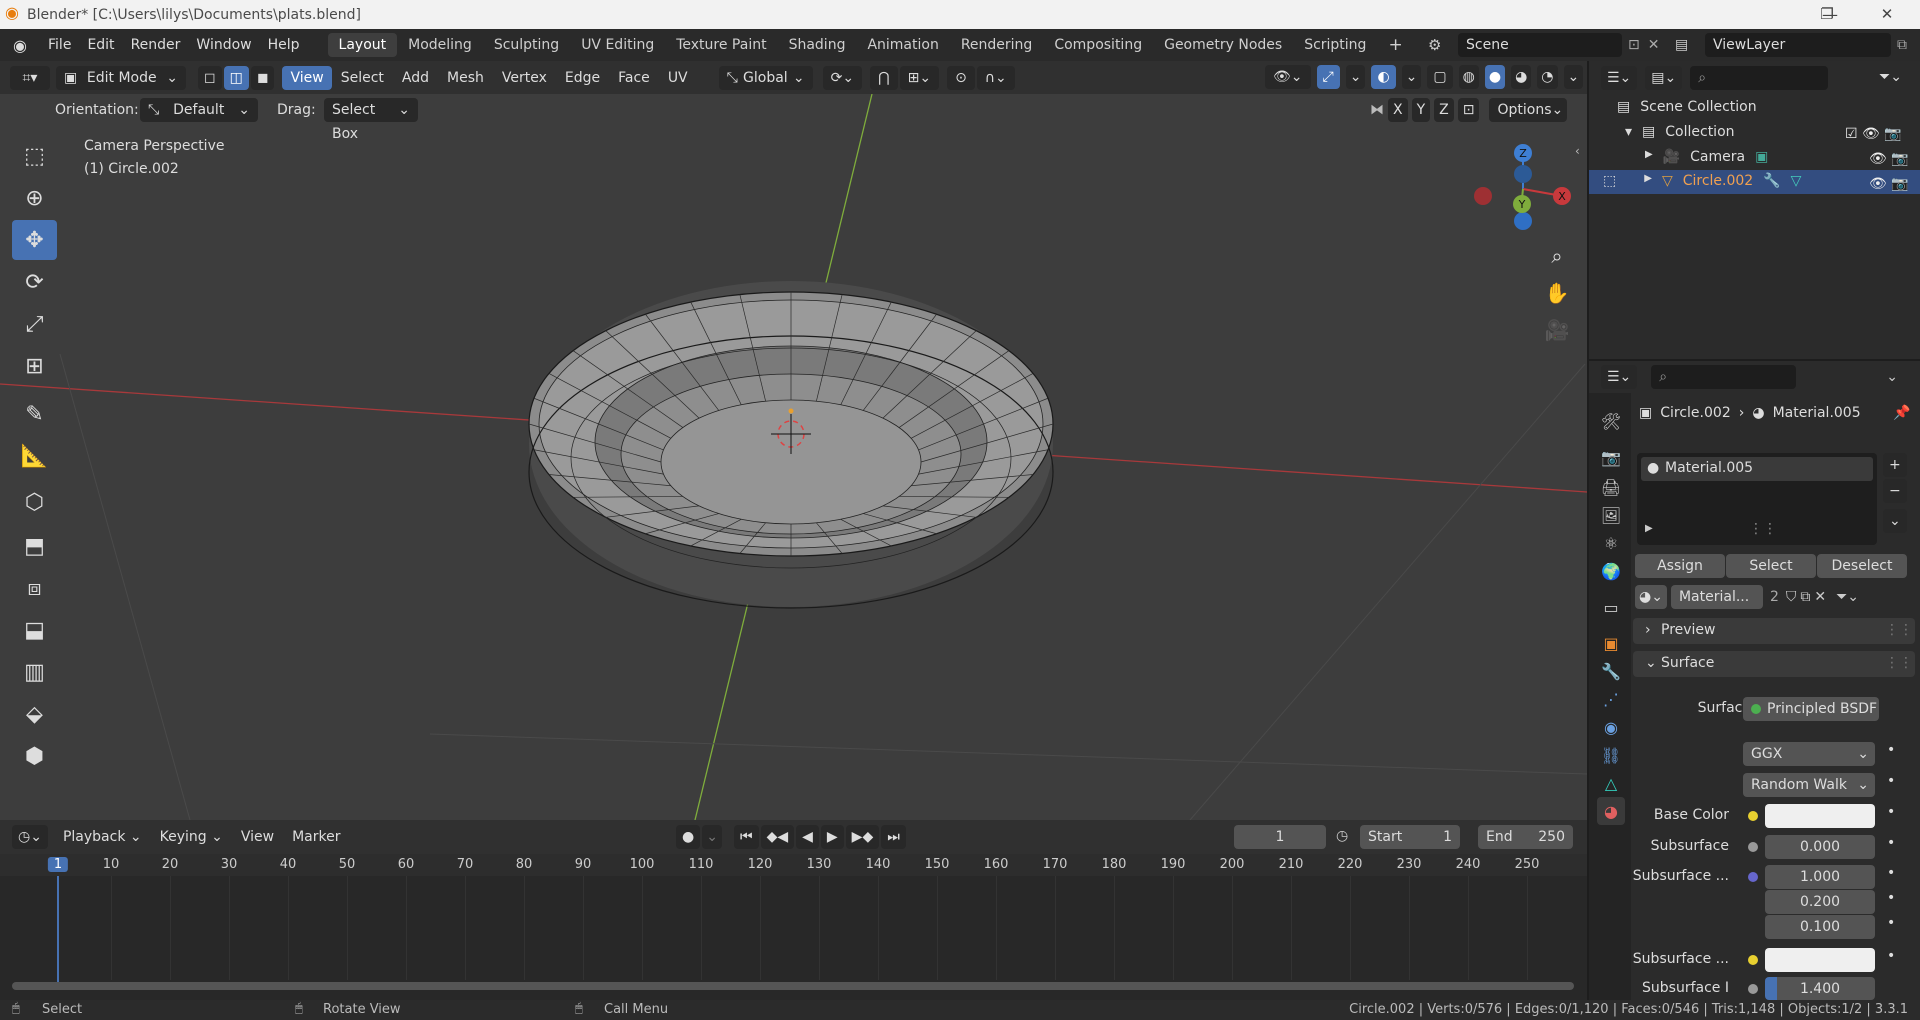 The height and width of the screenshot is (1020, 1920). I want to click on navigation-gizmo: Z X Y, so click(1520, 189).